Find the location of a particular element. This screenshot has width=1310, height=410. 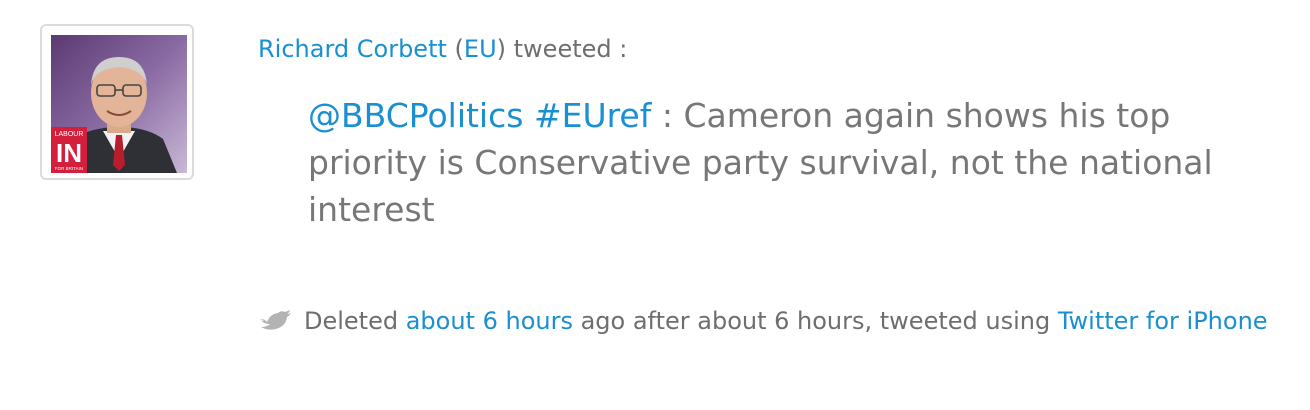

labour-in-badge: LABOUR IN FOR BRITAIN is located at coordinates (69, 150).